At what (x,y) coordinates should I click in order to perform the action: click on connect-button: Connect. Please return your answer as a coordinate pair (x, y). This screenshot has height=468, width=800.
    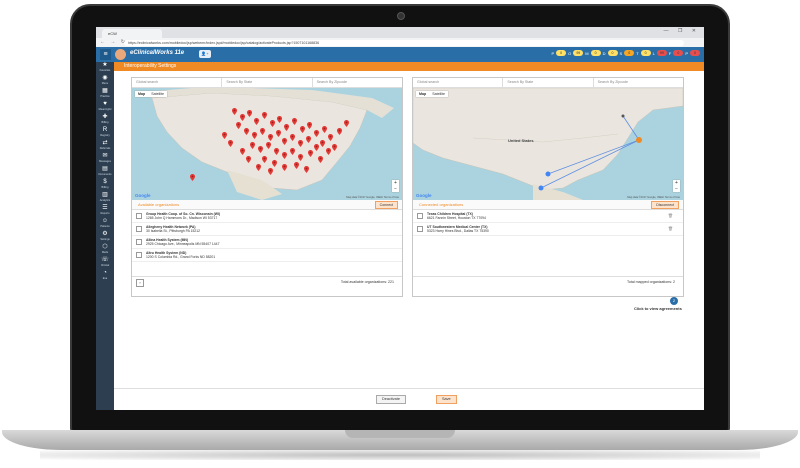
    Looking at the image, I should click on (386, 205).